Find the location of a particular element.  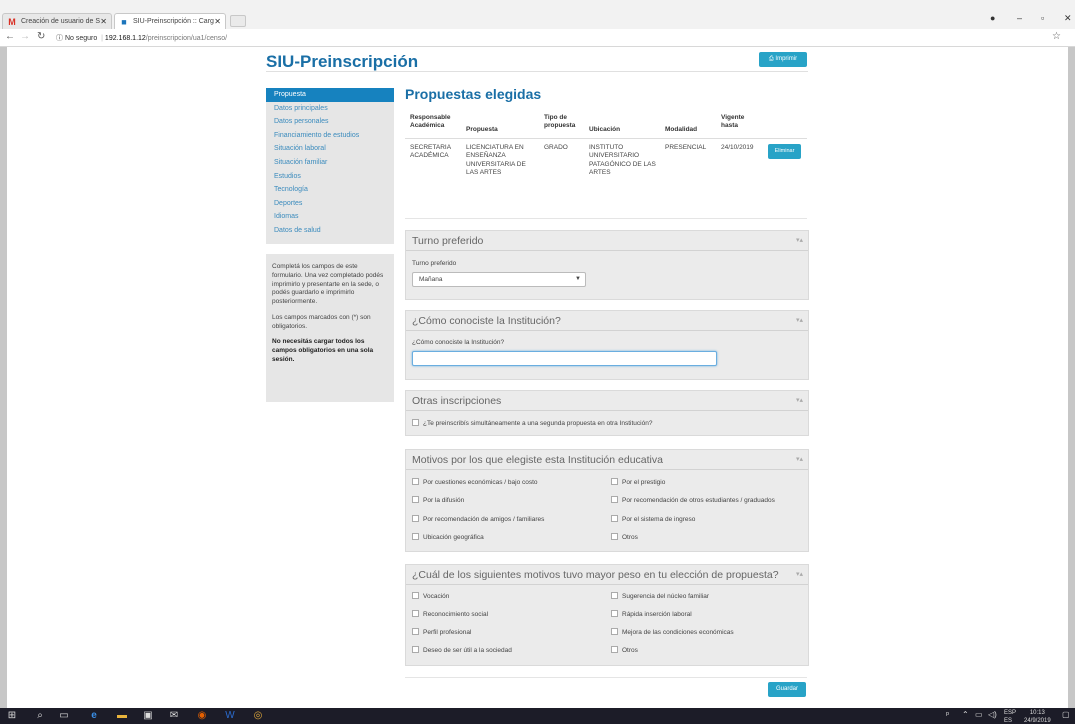

motivo-option: Por cuestiones económicas / bajo costo is located at coordinates (475, 482).